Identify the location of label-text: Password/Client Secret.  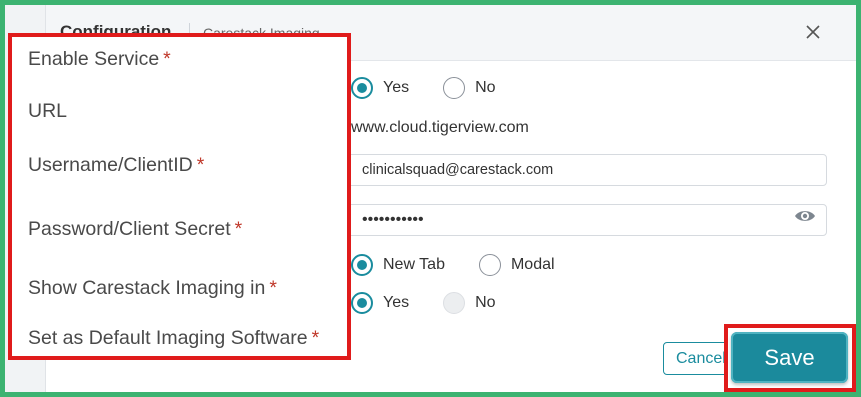
(129, 229).